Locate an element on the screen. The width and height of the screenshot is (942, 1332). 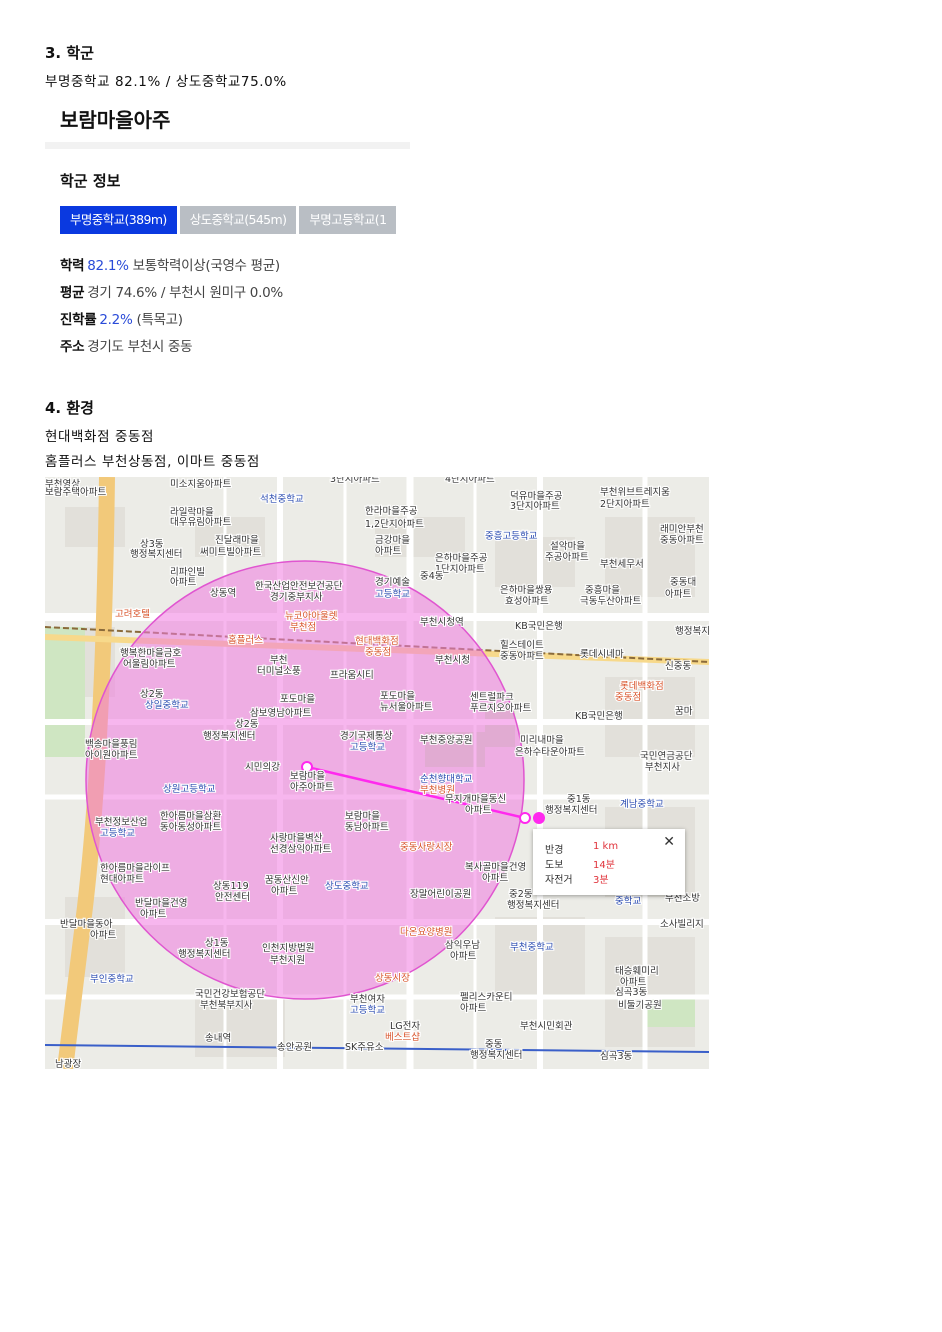
tab-school-1: 부명중학교(389m) is located at coordinates (118, 220).